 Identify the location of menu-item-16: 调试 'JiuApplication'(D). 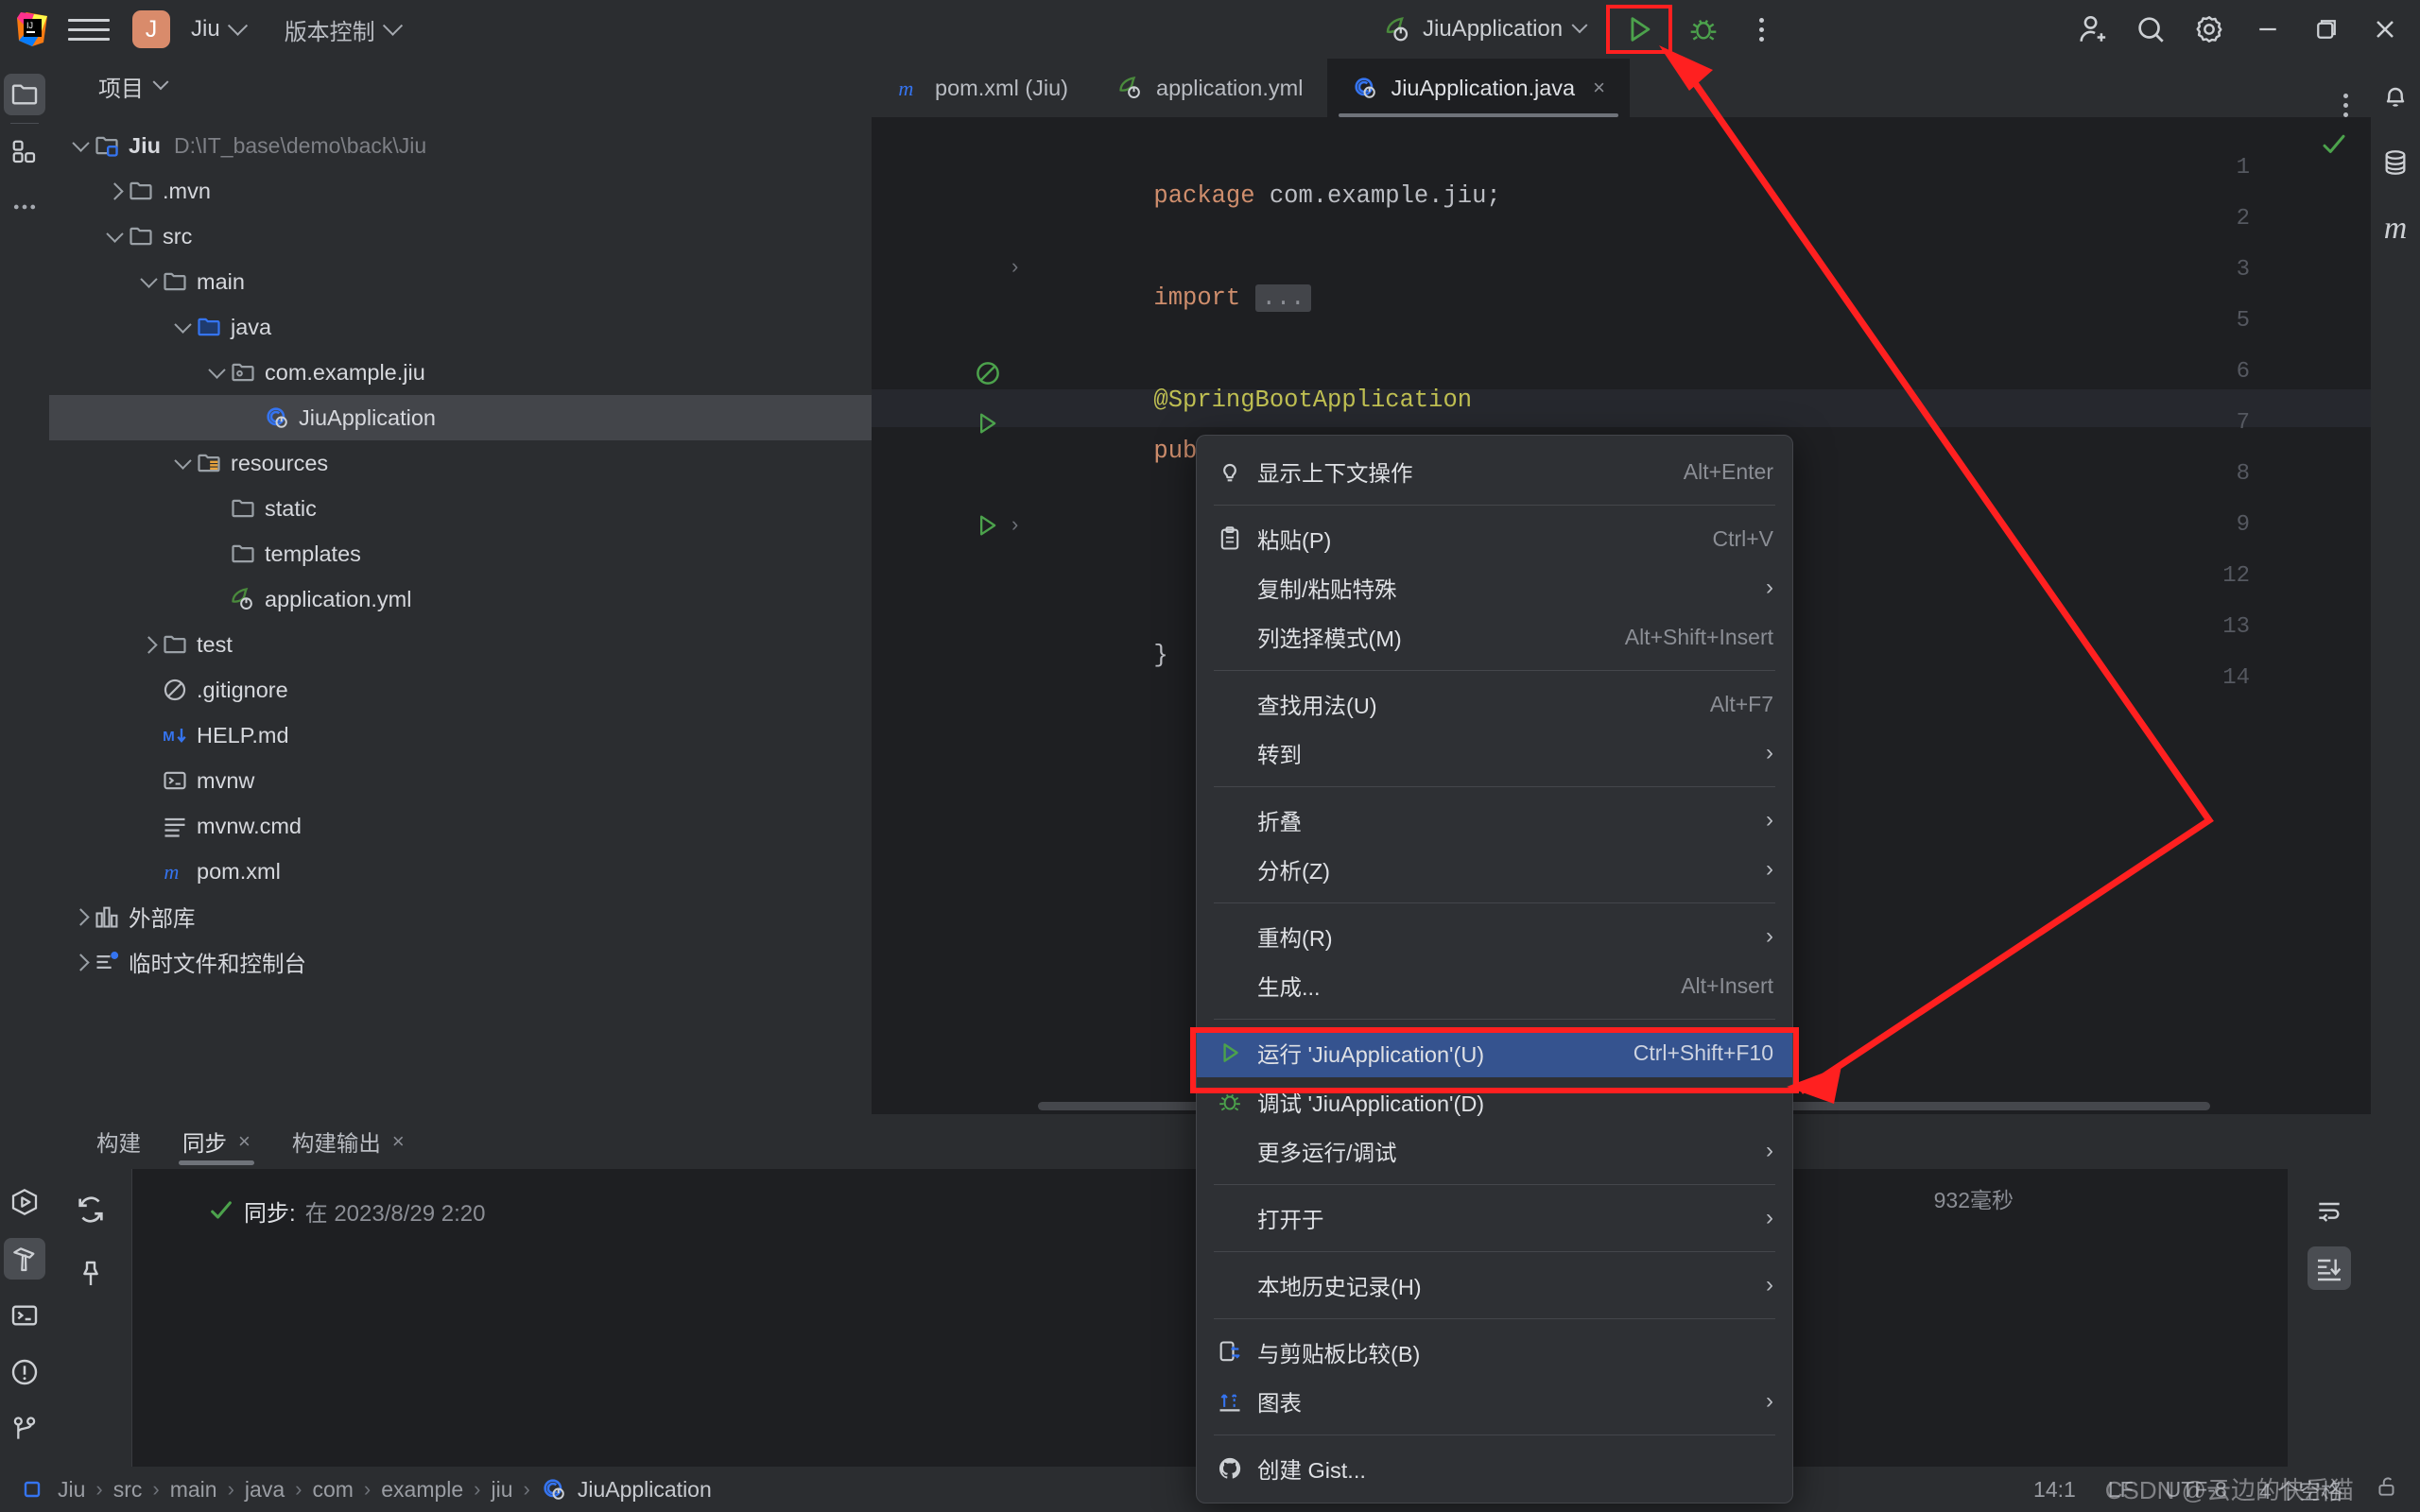
(1494, 1101).